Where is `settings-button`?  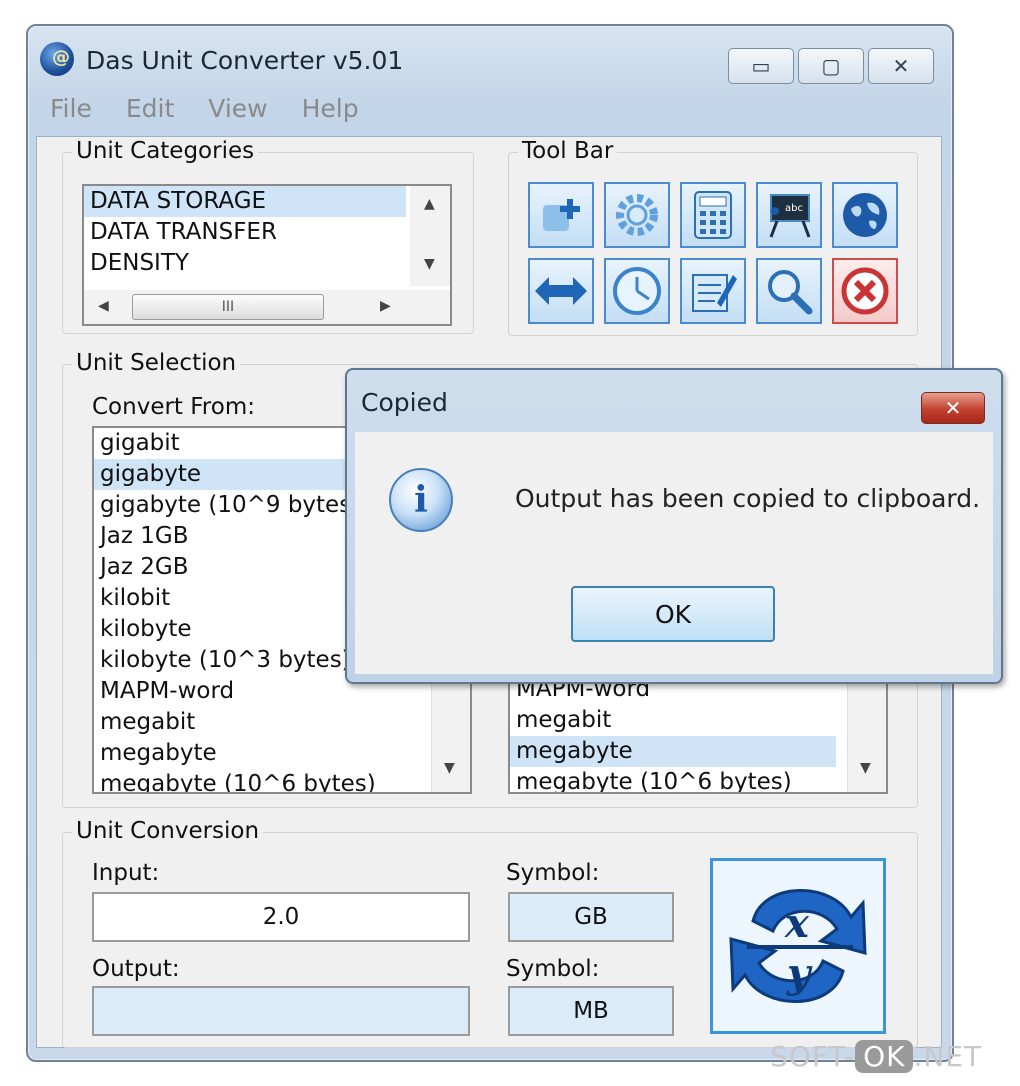 settings-button is located at coordinates (637, 215).